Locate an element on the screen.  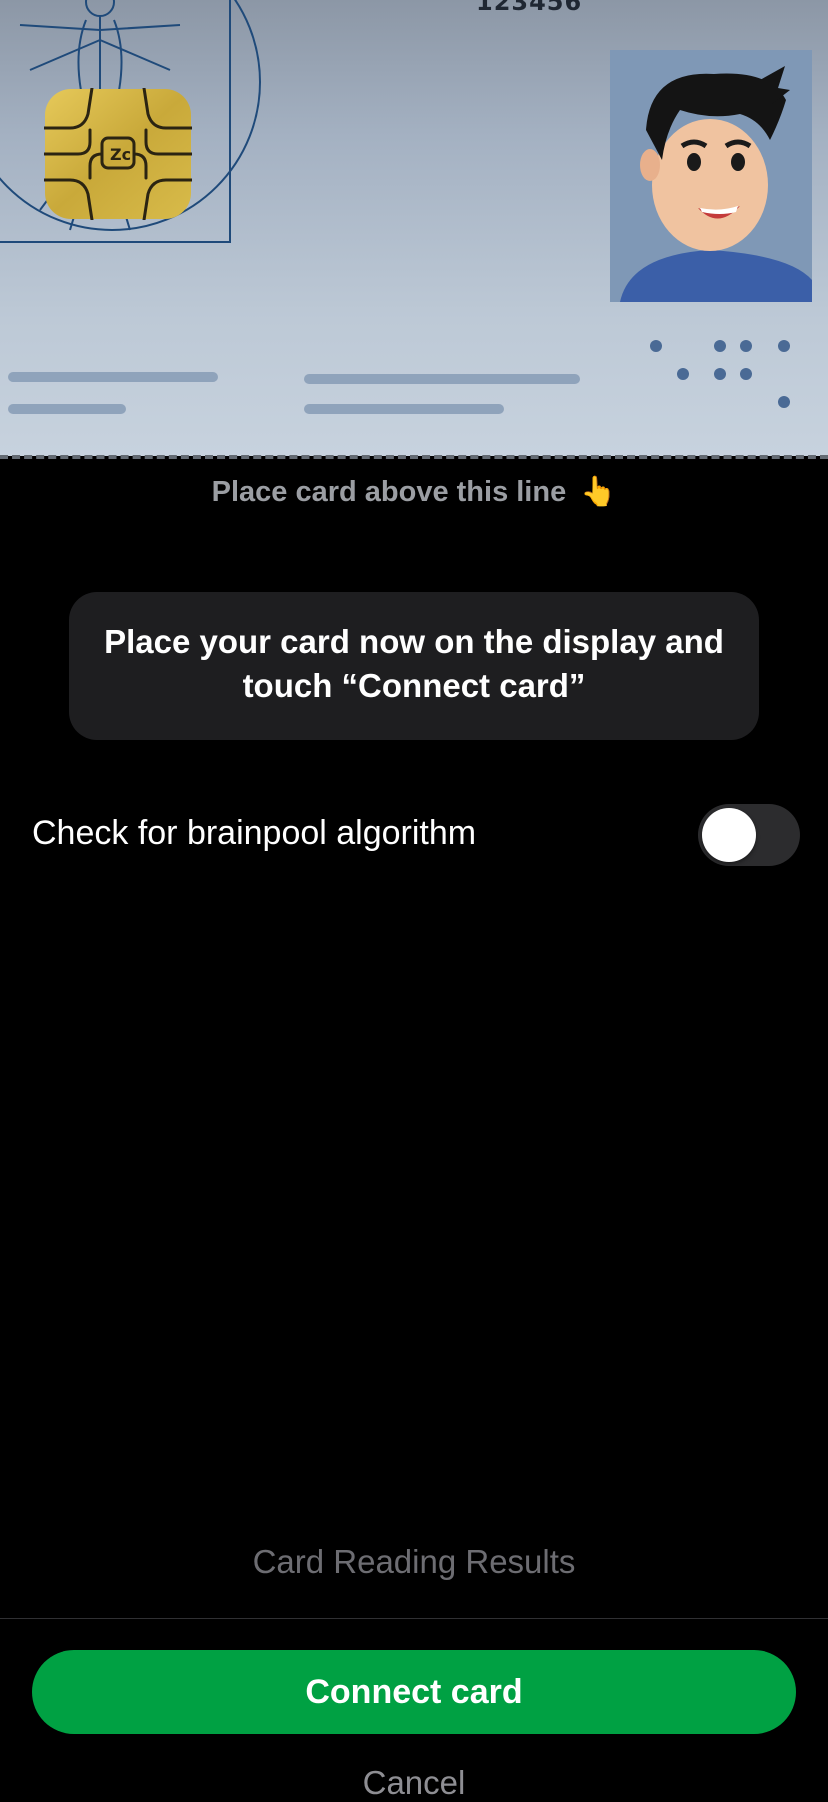
toggle-knob is located at coordinates (729, 835).